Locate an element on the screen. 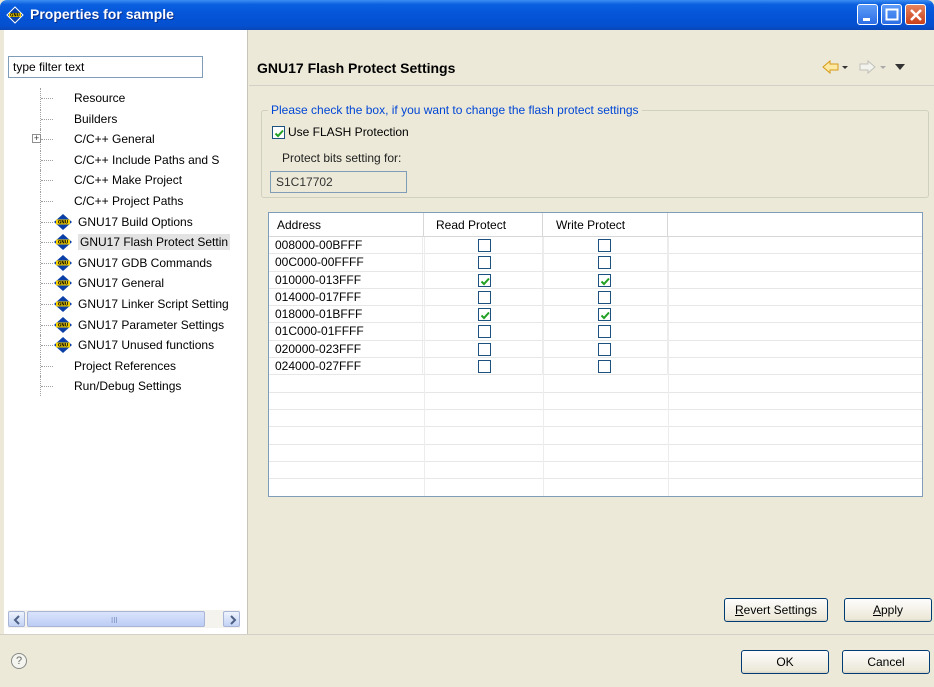 The image size is (934, 687). chevron-right-icon is located at coordinates (233, 620).